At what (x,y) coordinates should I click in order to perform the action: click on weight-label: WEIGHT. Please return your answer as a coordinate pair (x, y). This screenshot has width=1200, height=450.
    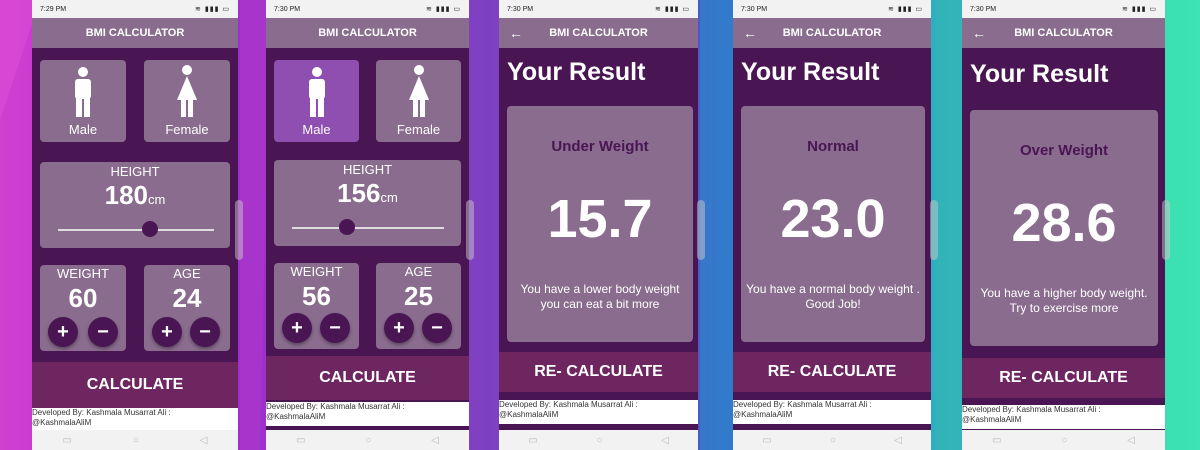
    Looking at the image, I should click on (83, 273).